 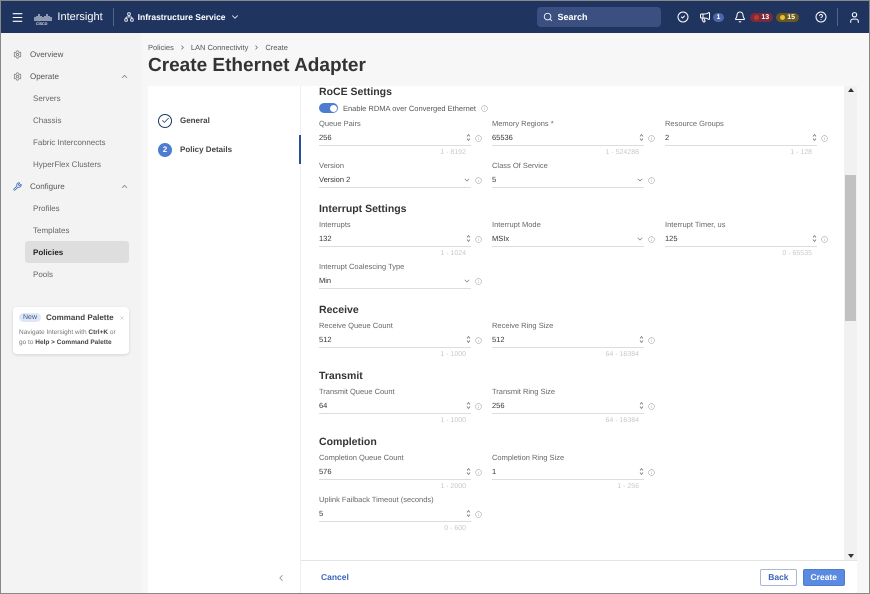 What do you see at coordinates (547, 17) in the screenshot?
I see `search-icon` at bounding box center [547, 17].